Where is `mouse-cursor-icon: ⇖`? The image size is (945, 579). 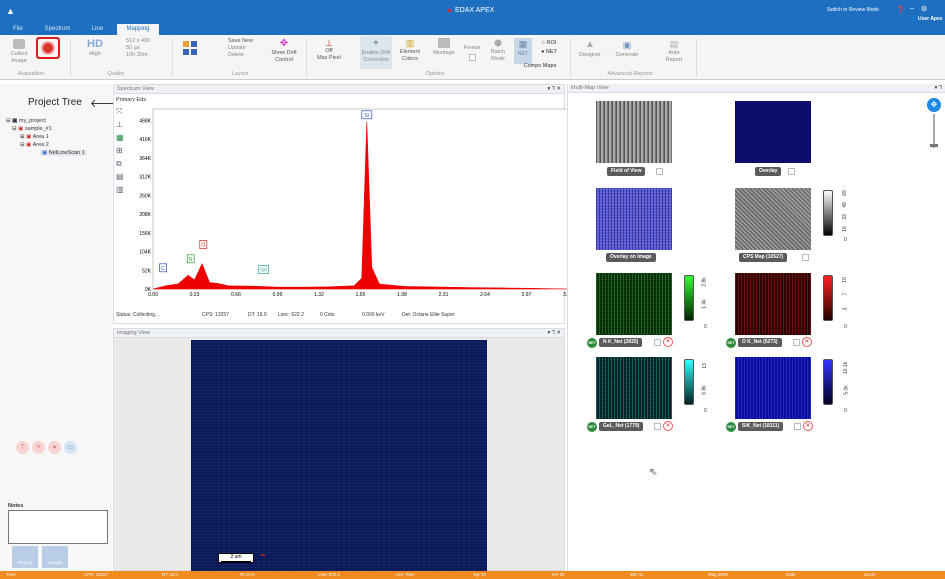
mouse-cursor-icon: ⇖ is located at coordinates (653, 472).